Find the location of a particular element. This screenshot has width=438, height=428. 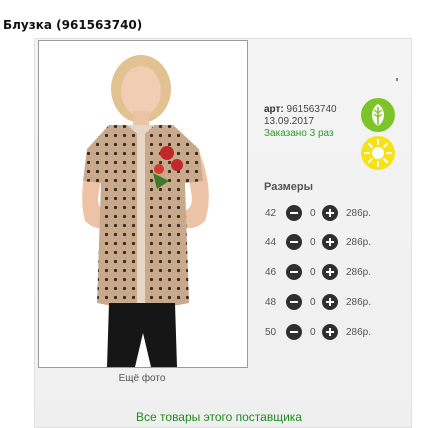

size-value: 50 is located at coordinates (271, 332).